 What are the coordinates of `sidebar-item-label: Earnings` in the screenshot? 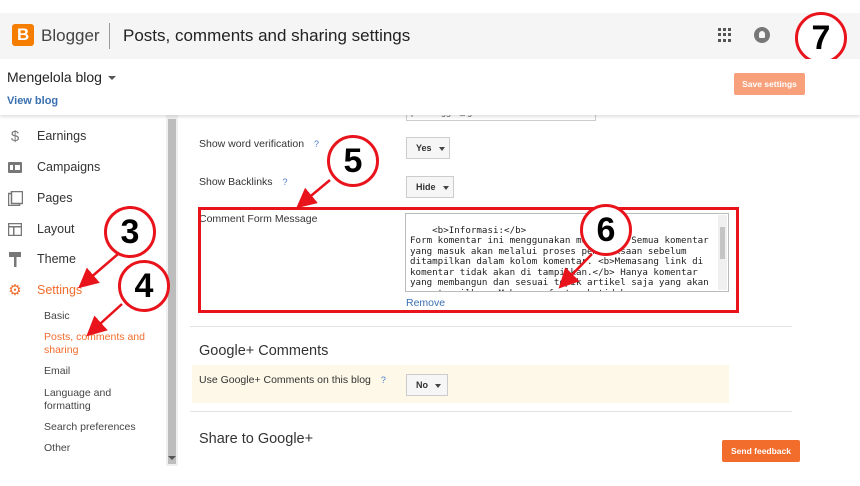 It's located at (62, 136).